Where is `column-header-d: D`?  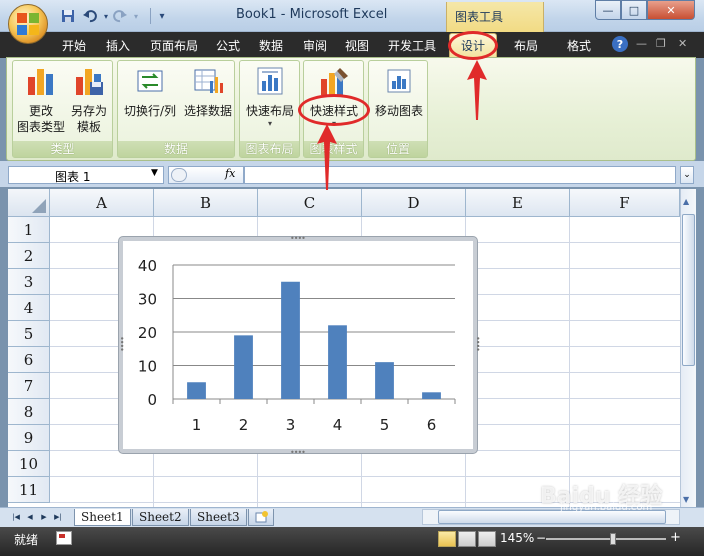
column-header-d: D is located at coordinates (414, 203).